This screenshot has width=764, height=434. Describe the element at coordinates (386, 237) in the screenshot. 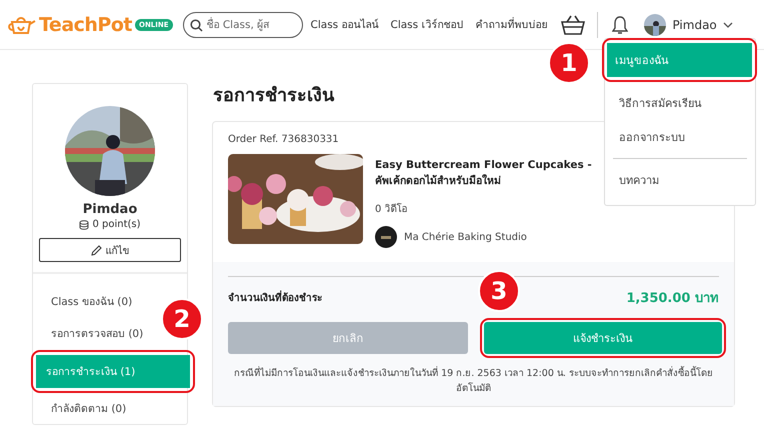

I see `studio-logo-icon` at that location.